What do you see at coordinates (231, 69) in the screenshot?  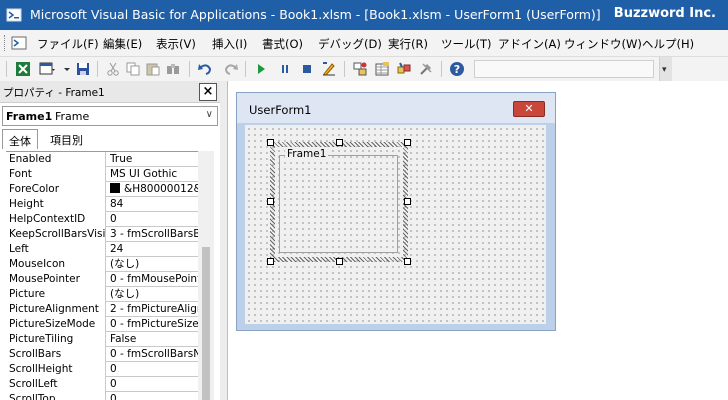 I see `redo-icon` at bounding box center [231, 69].